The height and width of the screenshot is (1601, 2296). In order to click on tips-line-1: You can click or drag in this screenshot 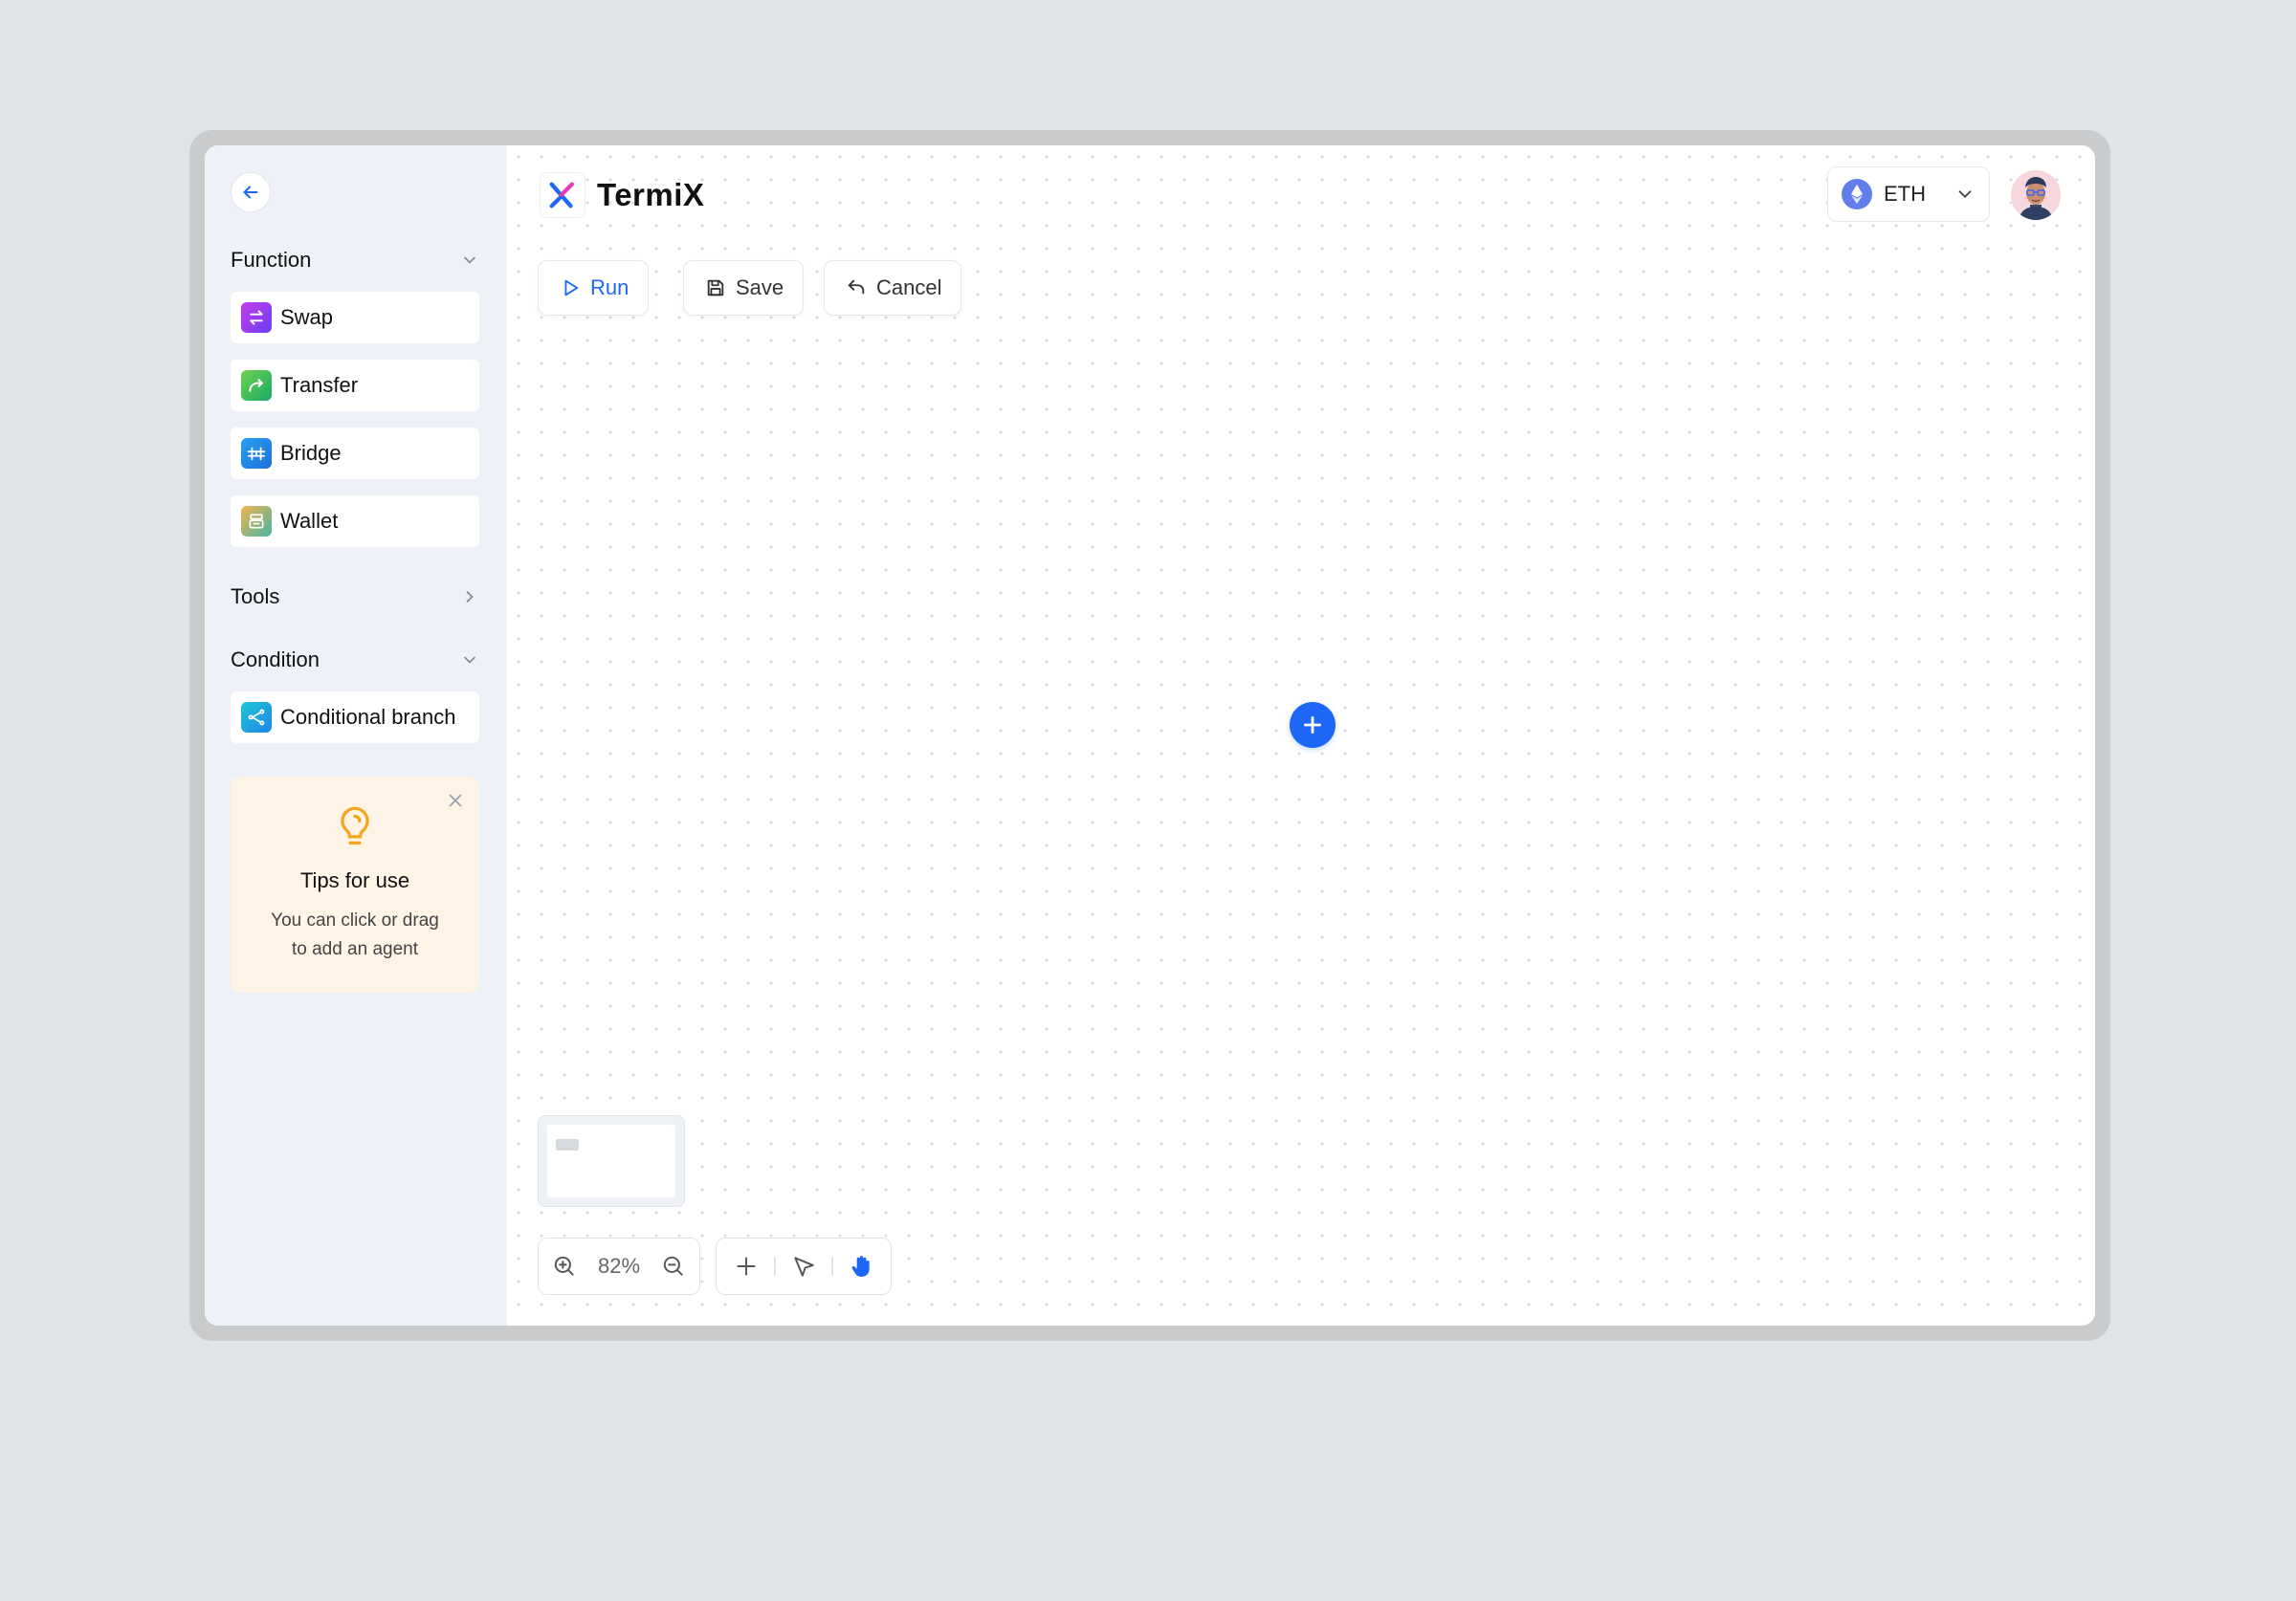, I will do `click(355, 921)`.